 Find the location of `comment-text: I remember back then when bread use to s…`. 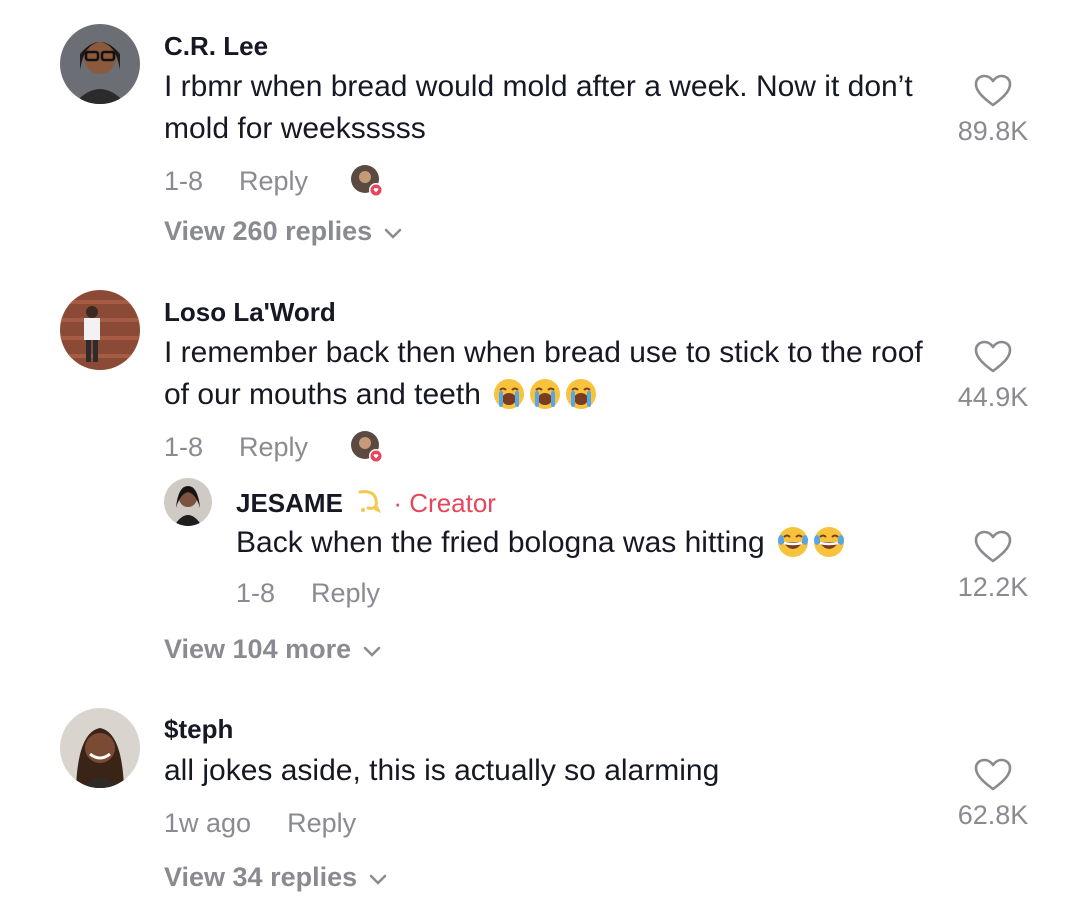

comment-text: I remember back then when bread use to s… is located at coordinates (544, 374).